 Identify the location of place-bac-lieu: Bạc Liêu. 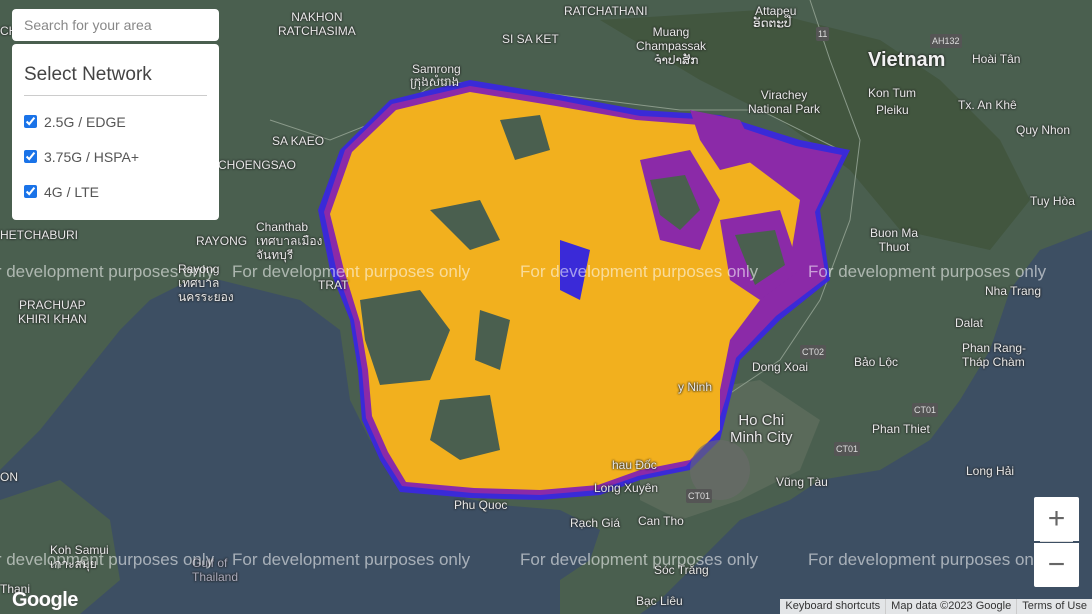
(659, 601).